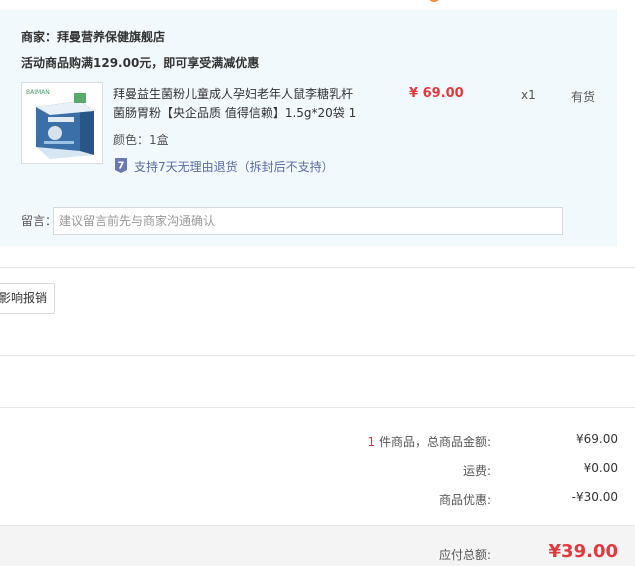  What do you see at coordinates (39, 37) in the screenshot?
I see `shop-label: 商家：` at bounding box center [39, 37].